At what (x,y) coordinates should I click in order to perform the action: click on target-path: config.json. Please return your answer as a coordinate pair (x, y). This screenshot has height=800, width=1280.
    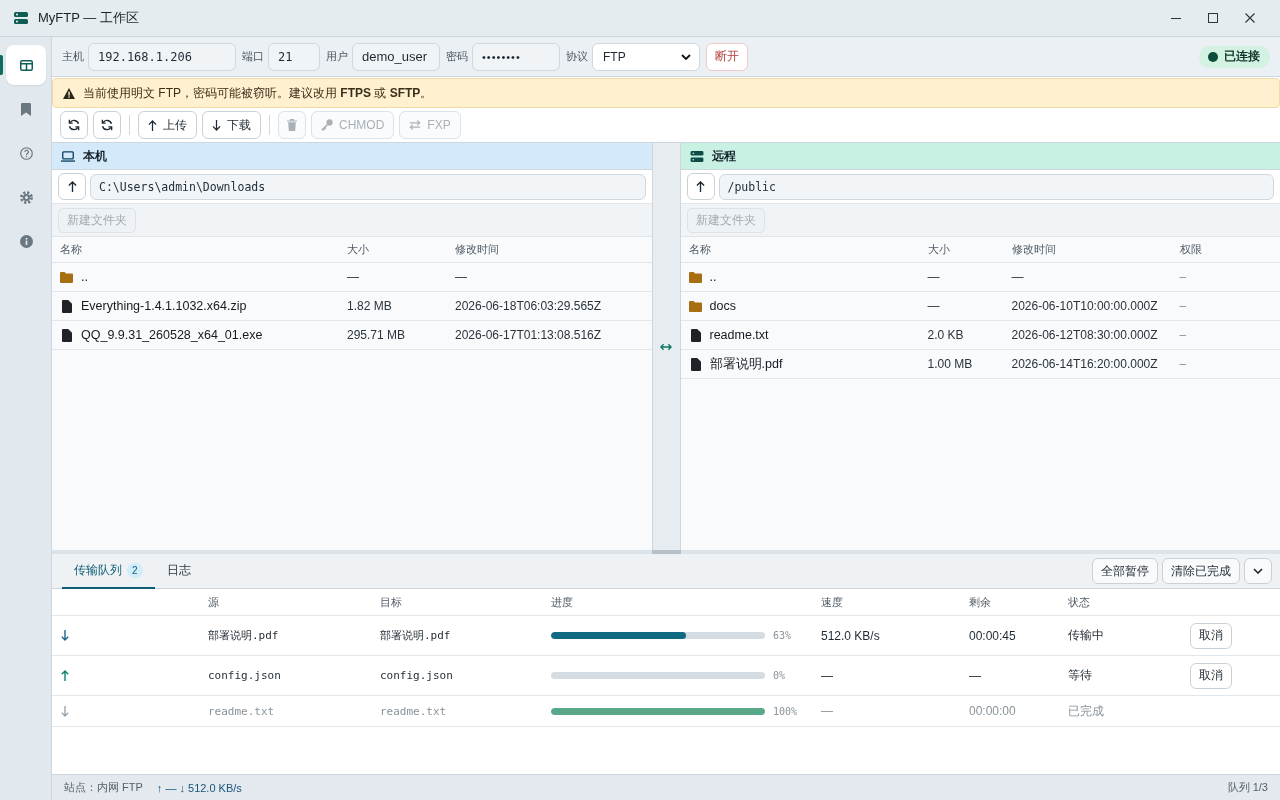
    Looking at the image, I should click on (417, 675).